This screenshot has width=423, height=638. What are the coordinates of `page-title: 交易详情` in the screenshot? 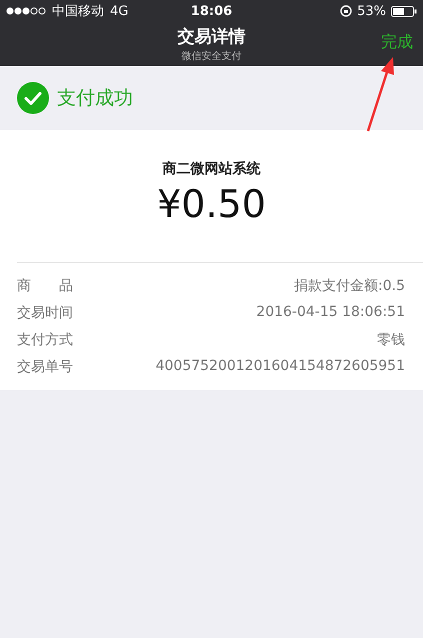 It's located at (212, 37).